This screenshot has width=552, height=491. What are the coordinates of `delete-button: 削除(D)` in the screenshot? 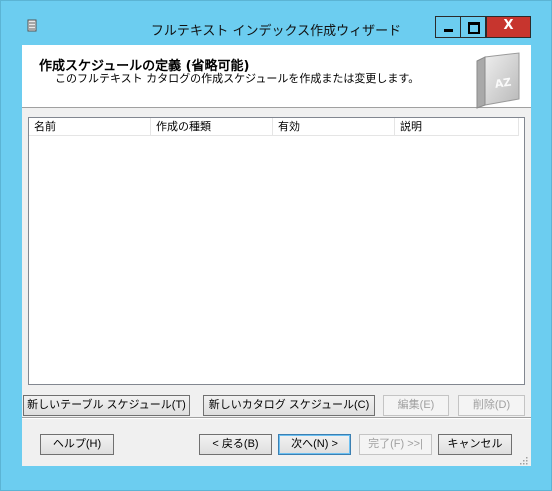 It's located at (491, 405).